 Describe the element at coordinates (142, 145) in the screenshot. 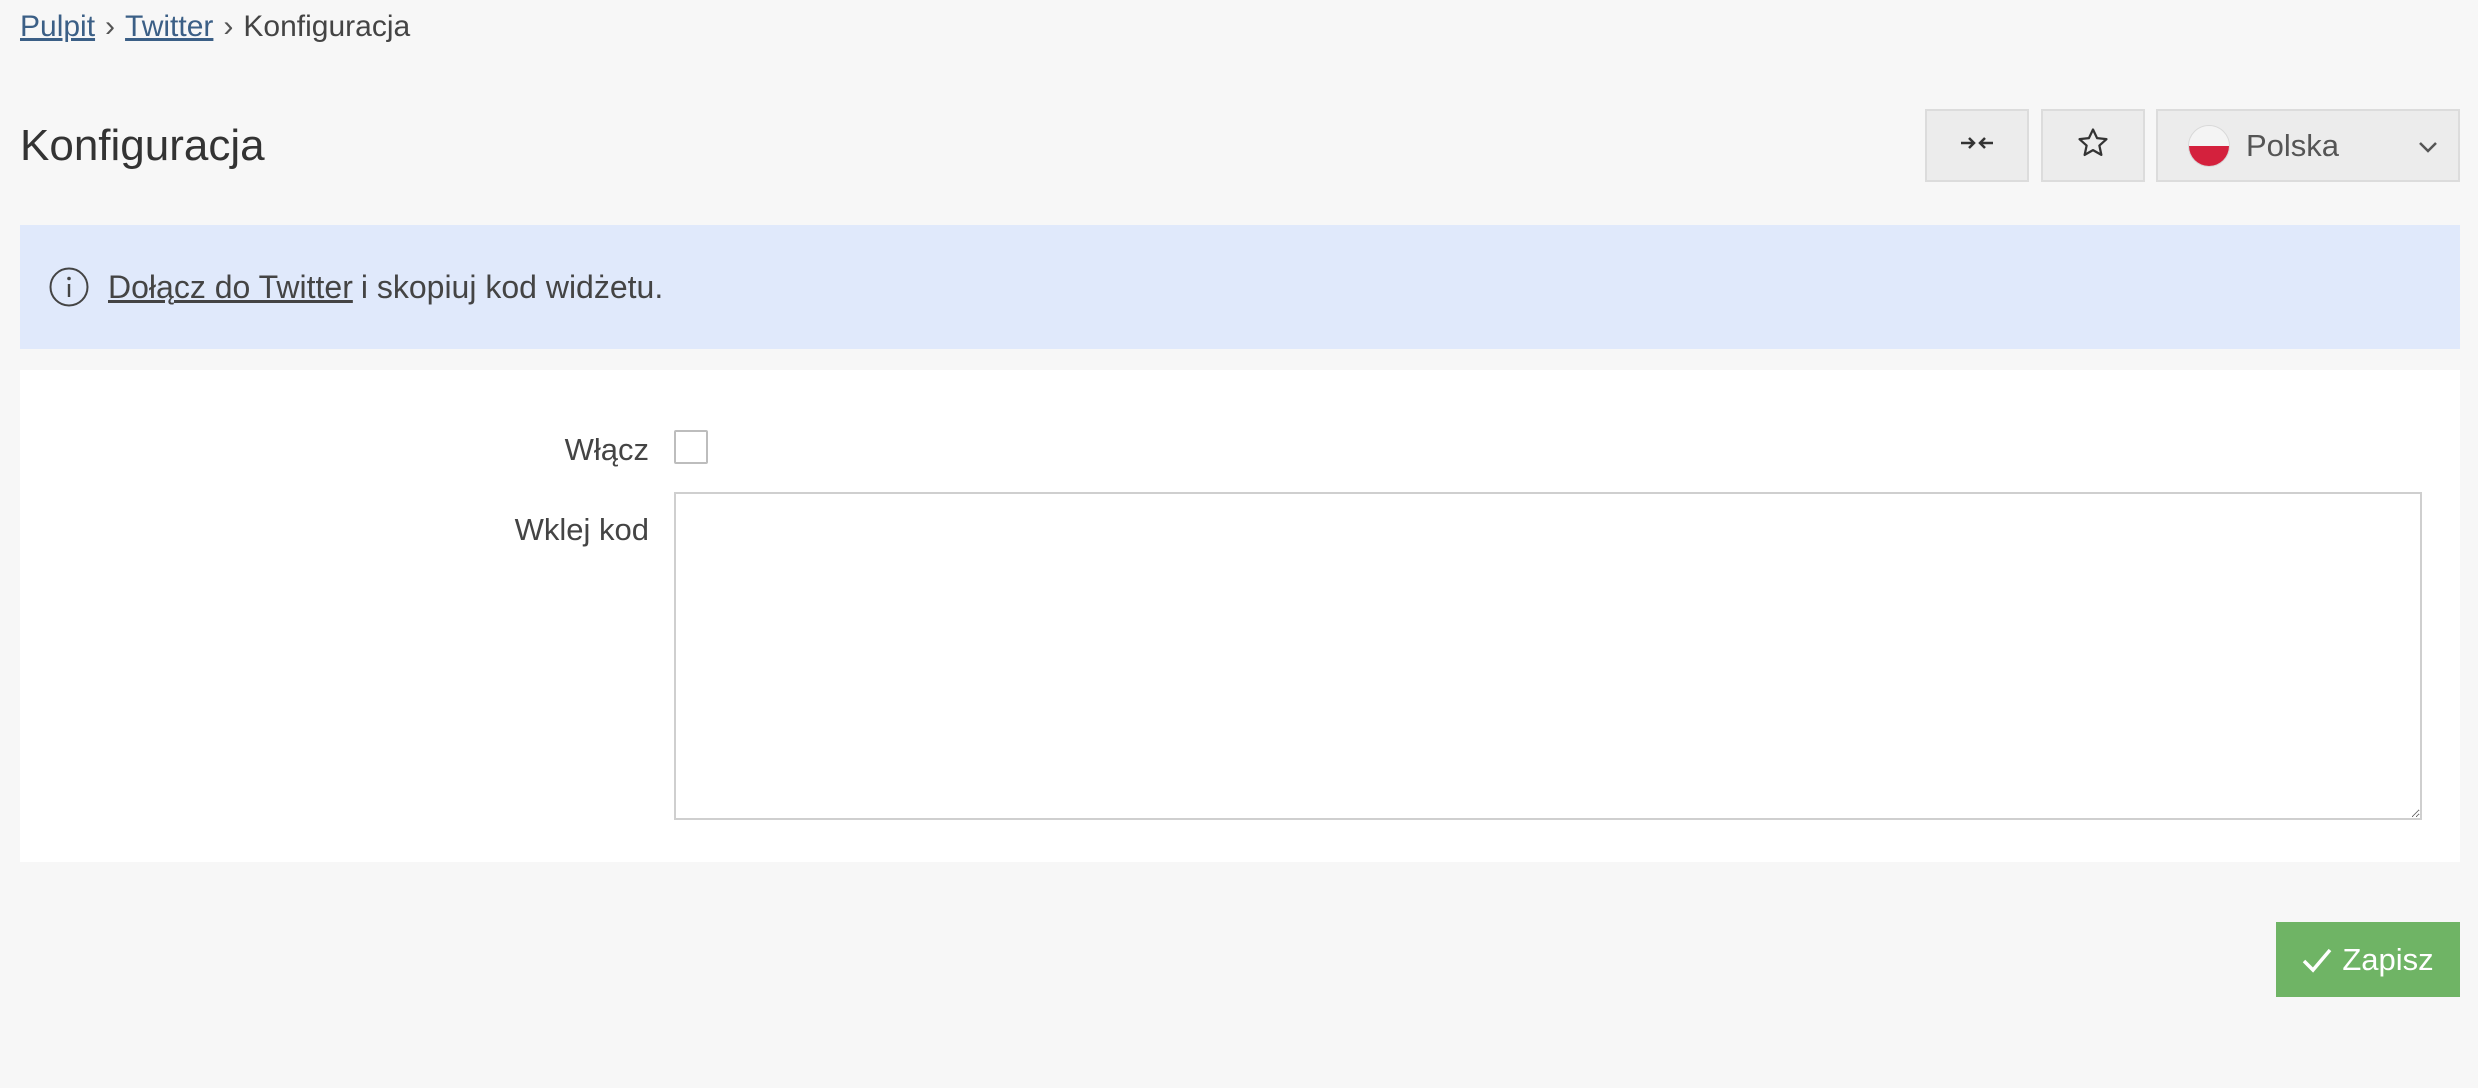

I see `page-title: Konfiguracja` at that location.